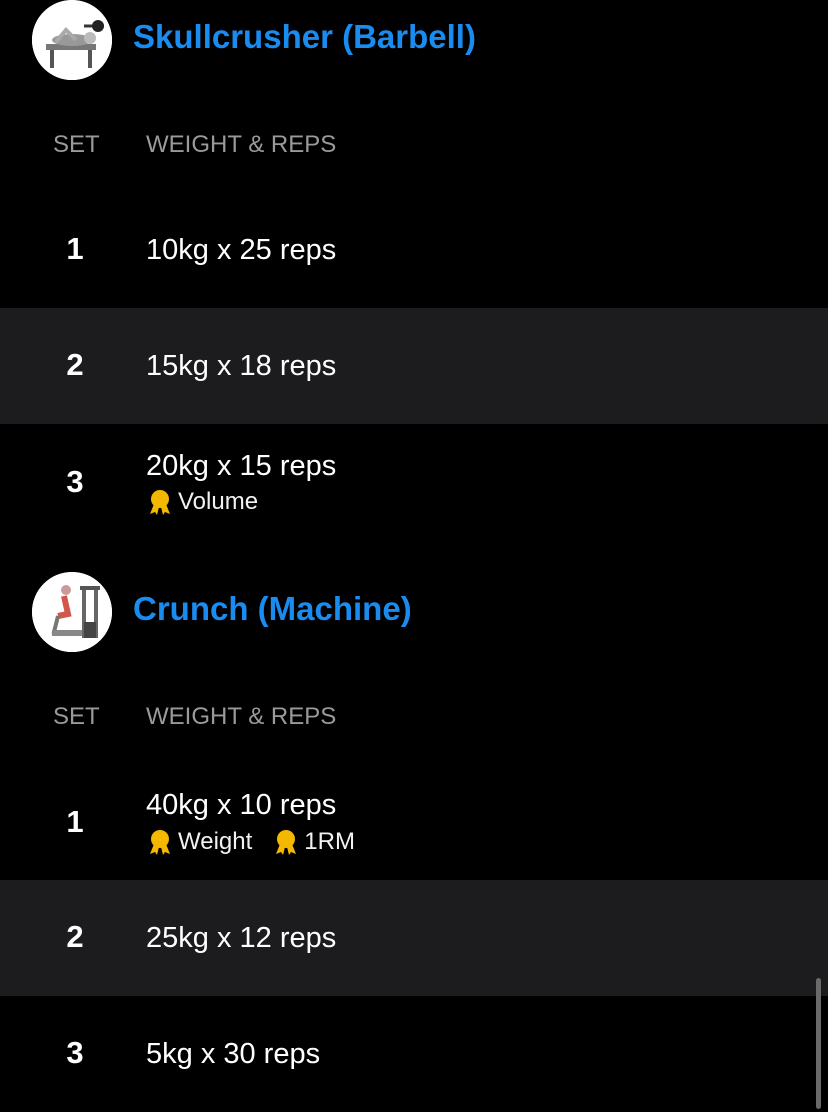  Describe the element at coordinates (818, 1043) in the screenshot. I see `scrollbar` at that location.